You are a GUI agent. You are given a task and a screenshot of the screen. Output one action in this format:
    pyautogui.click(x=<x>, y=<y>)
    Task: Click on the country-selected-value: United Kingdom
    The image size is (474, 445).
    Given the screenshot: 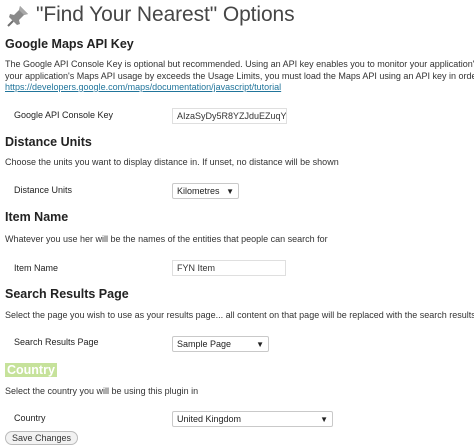 What is the action you would take?
    pyautogui.click(x=209, y=419)
    